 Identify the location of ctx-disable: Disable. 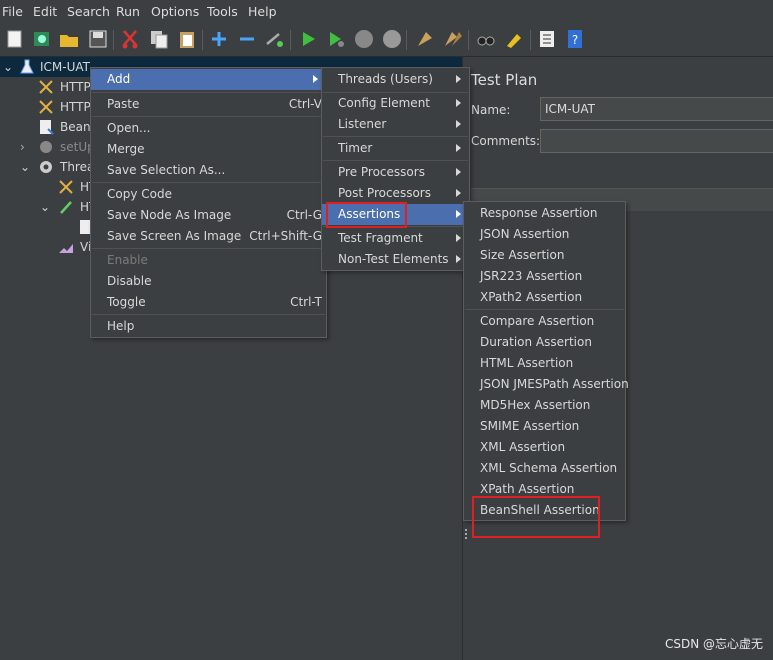
(208, 281).